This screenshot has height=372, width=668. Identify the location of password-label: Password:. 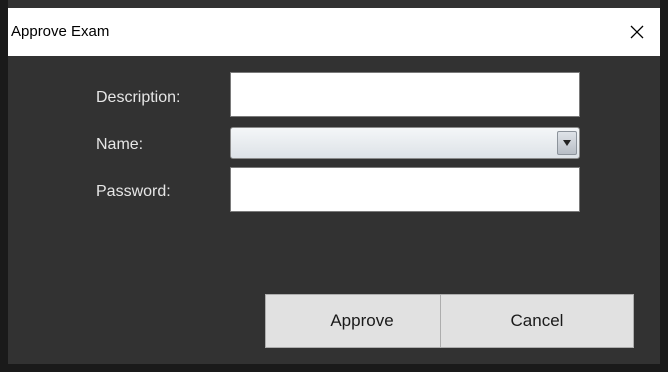
(133, 191).